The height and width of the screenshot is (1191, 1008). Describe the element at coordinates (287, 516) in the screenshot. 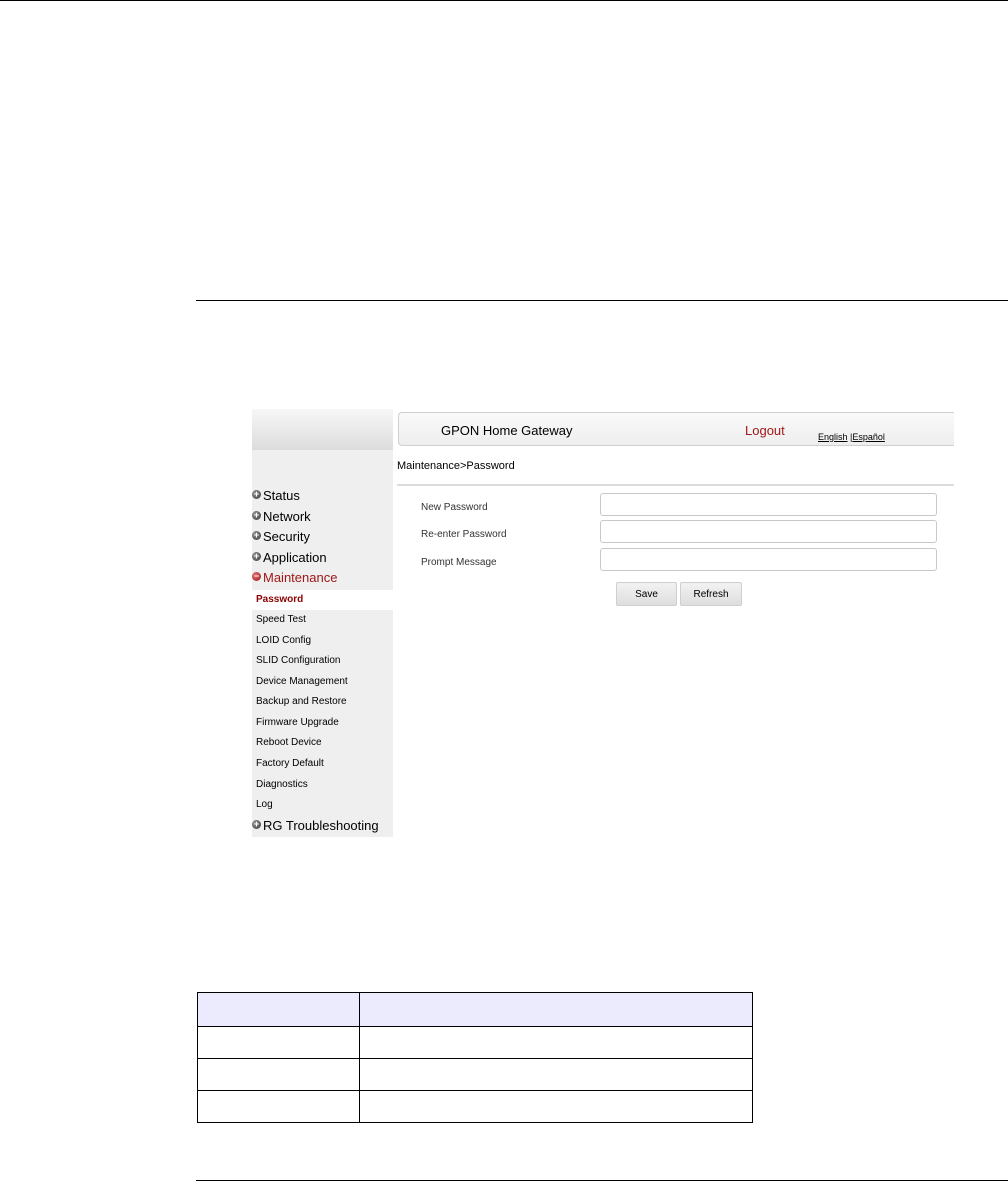

I see `sidebar-item-label: Network` at that location.